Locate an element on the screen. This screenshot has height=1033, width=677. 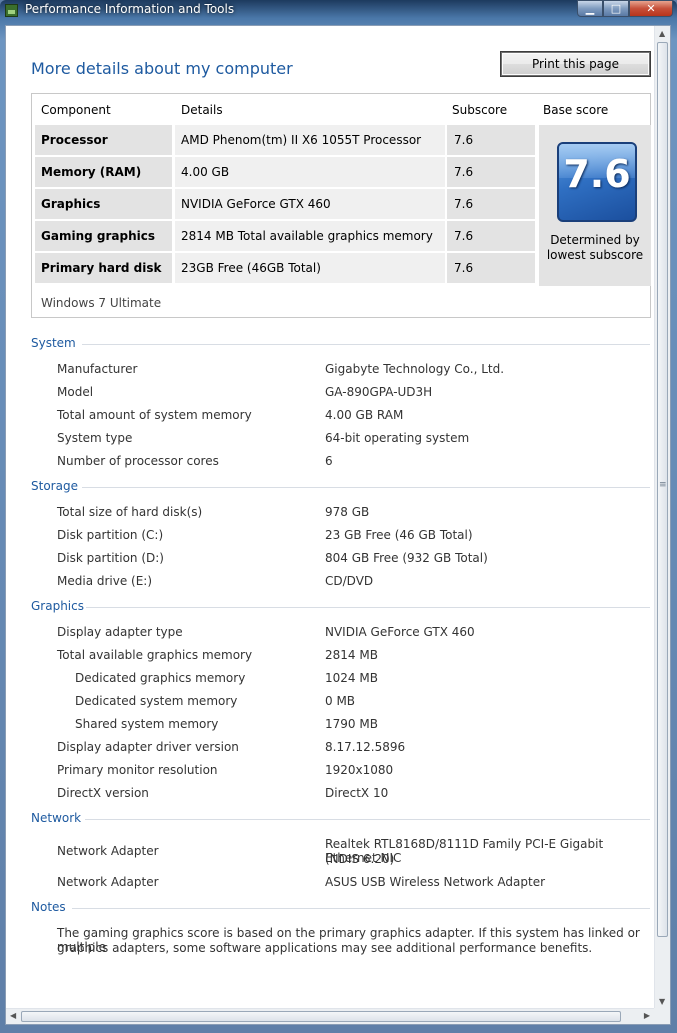
system-value: 64-bit operating system is located at coordinates (397, 438).